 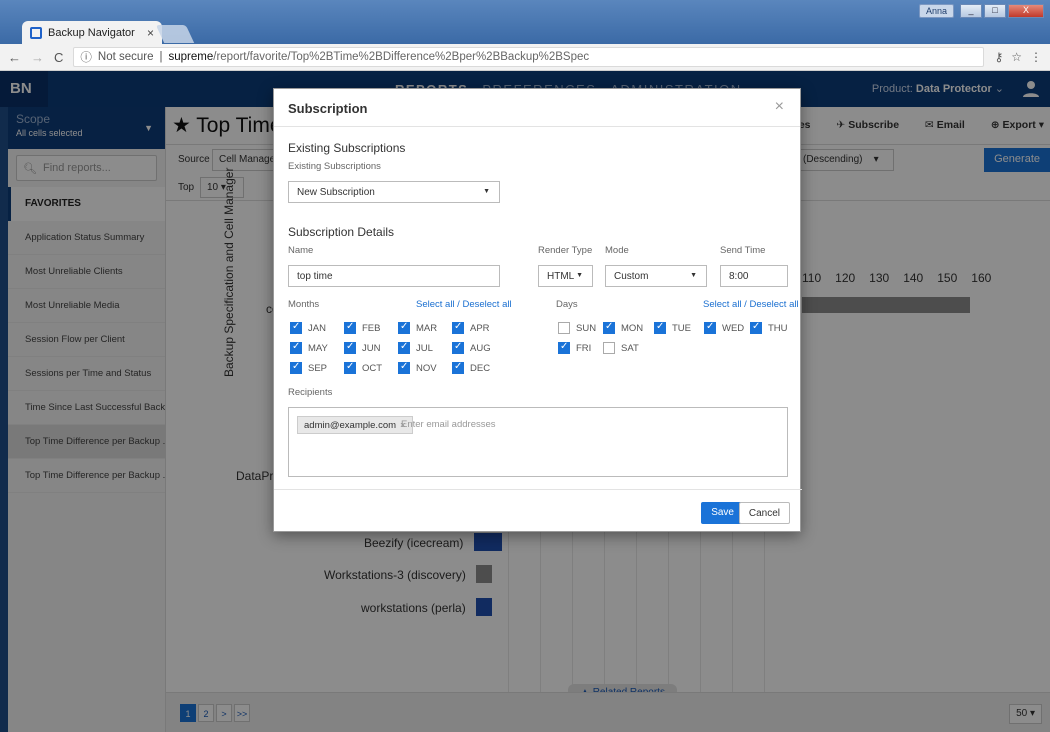 I want to click on month-checkbox-jan: JAN, so click(x=308, y=327).